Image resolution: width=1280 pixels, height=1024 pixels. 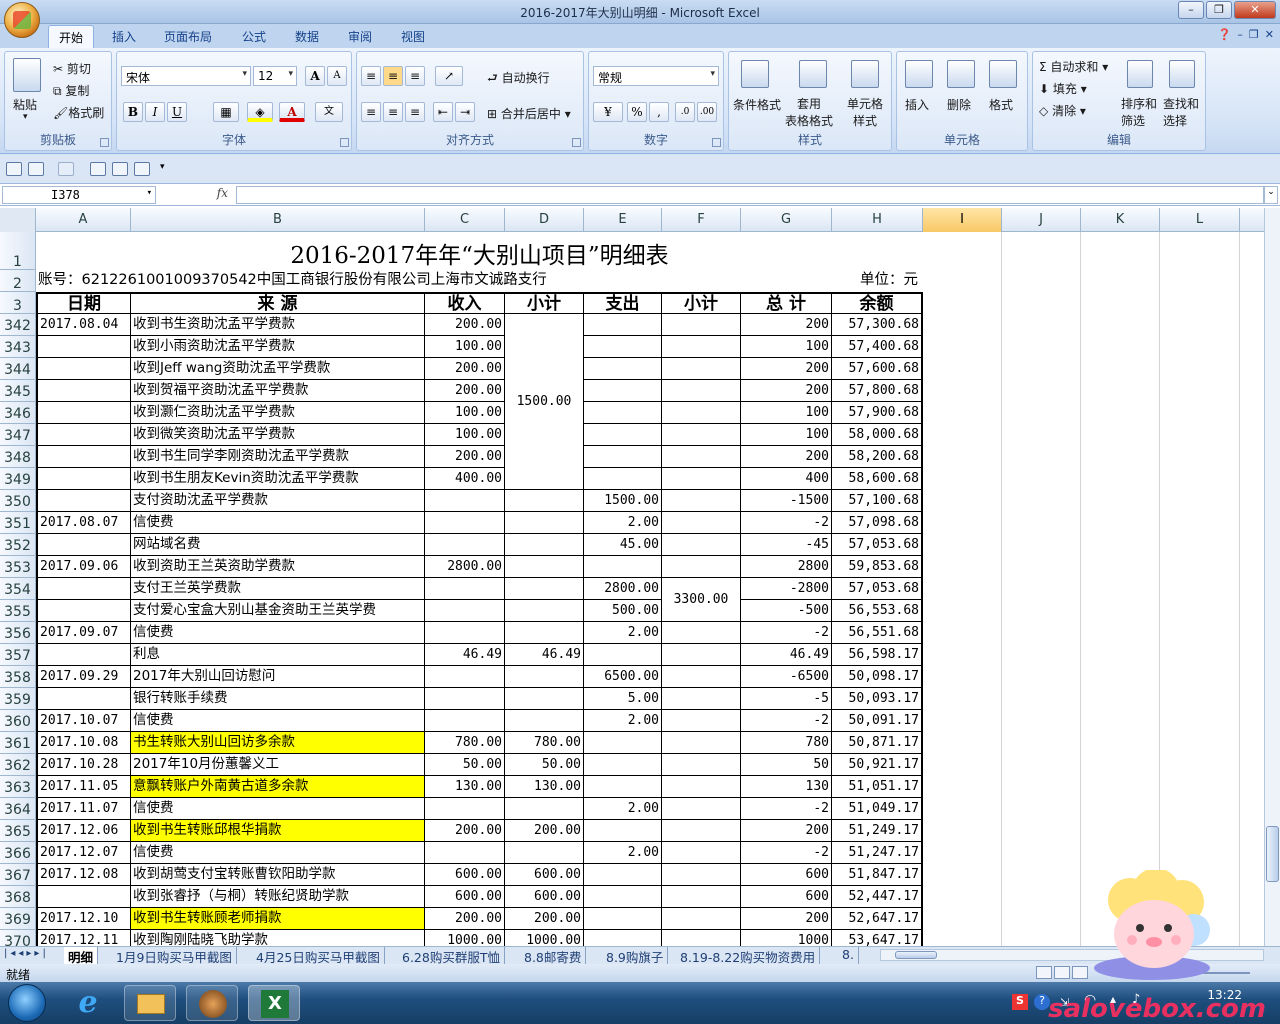 I want to click on cell-h-357: 56,598.17, so click(x=877, y=655).